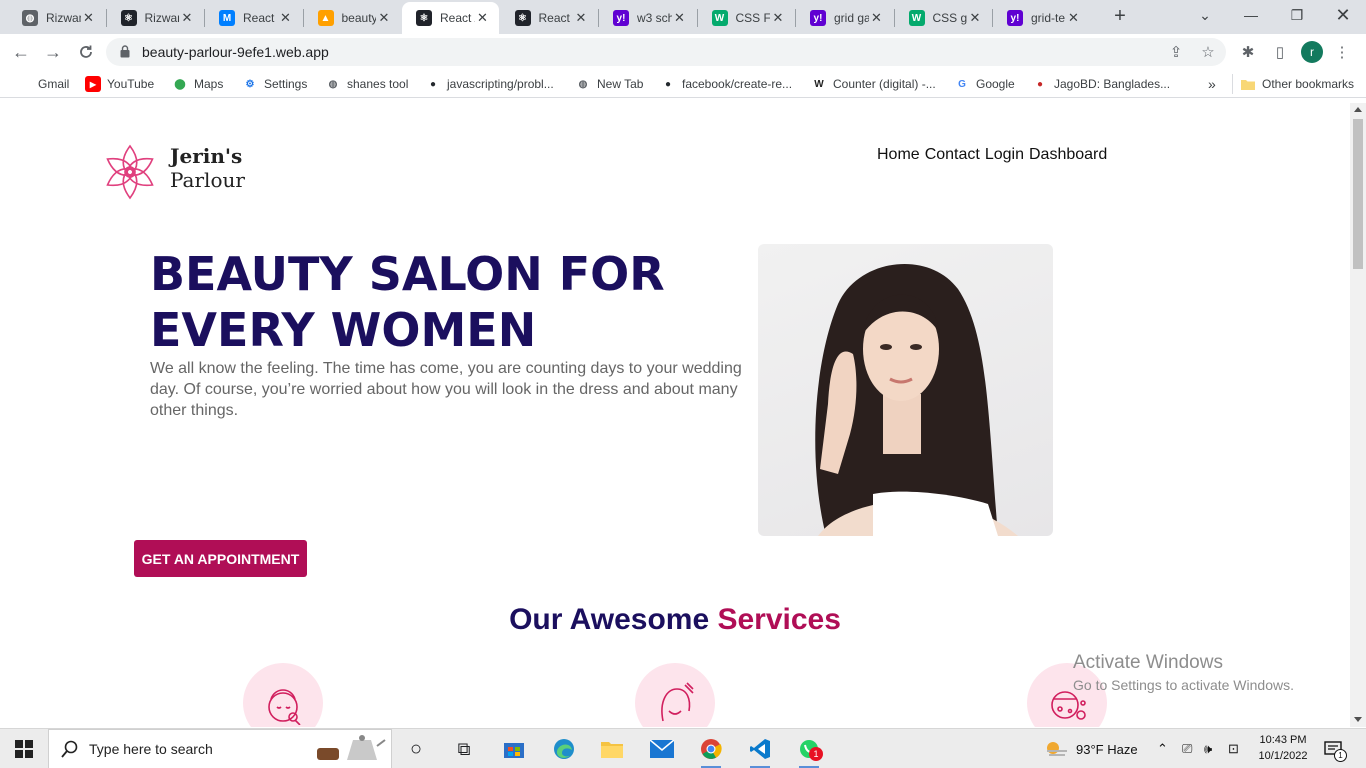 The height and width of the screenshot is (768, 1366). What do you see at coordinates (1340, 755) in the screenshot?
I see `notification-count-badge: 1` at bounding box center [1340, 755].